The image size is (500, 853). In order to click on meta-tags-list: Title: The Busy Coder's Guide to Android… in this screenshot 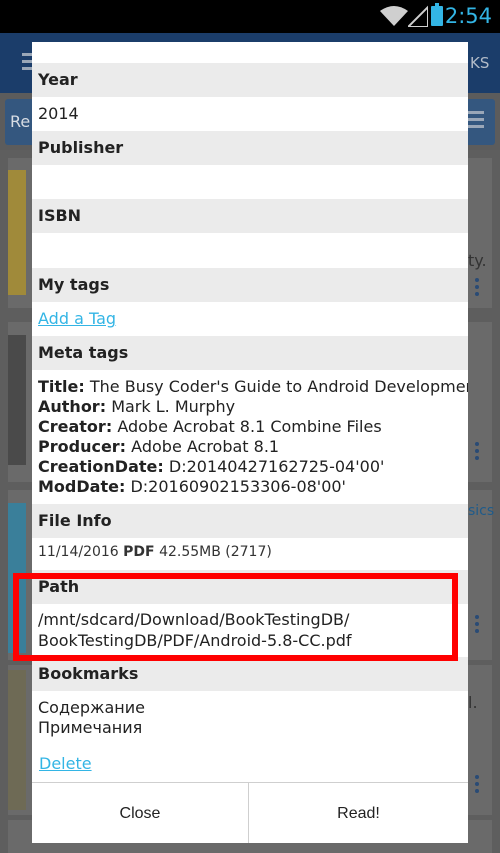, I will do `click(250, 437)`.